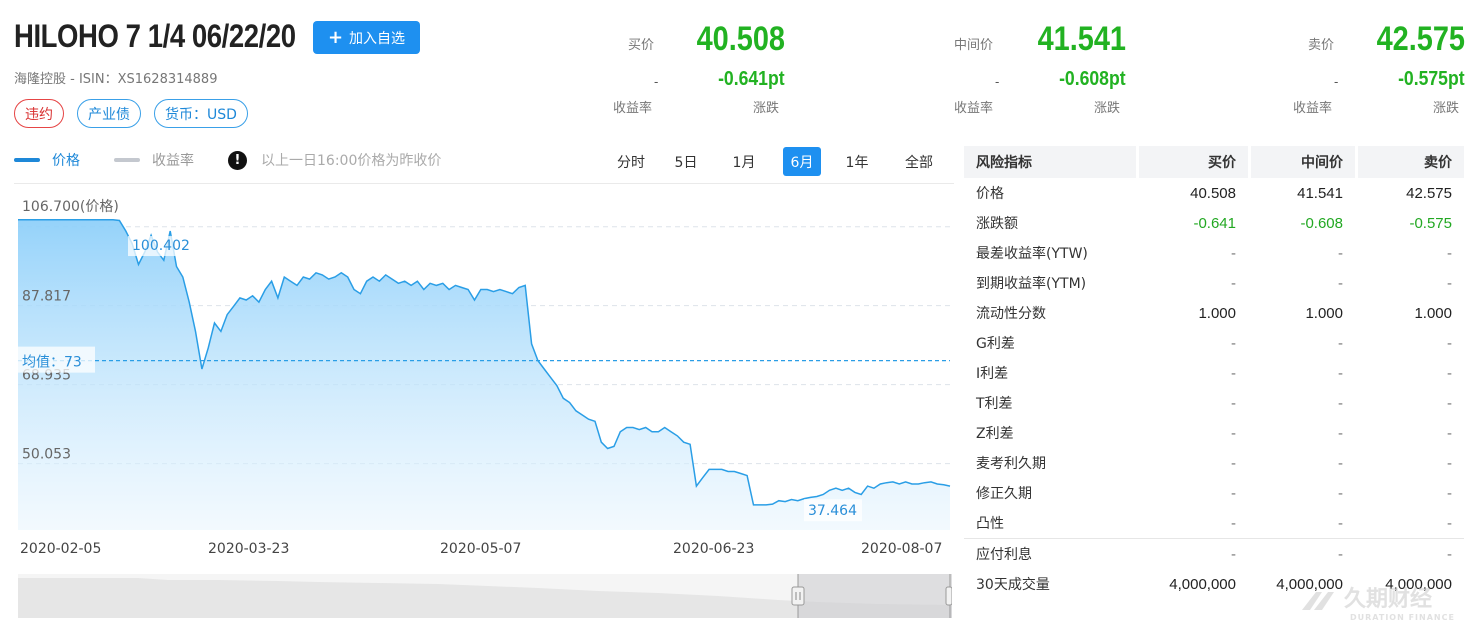 This screenshot has width=1477, height=625. I want to click on ask-yield-label: 收益率, so click(1313, 108).